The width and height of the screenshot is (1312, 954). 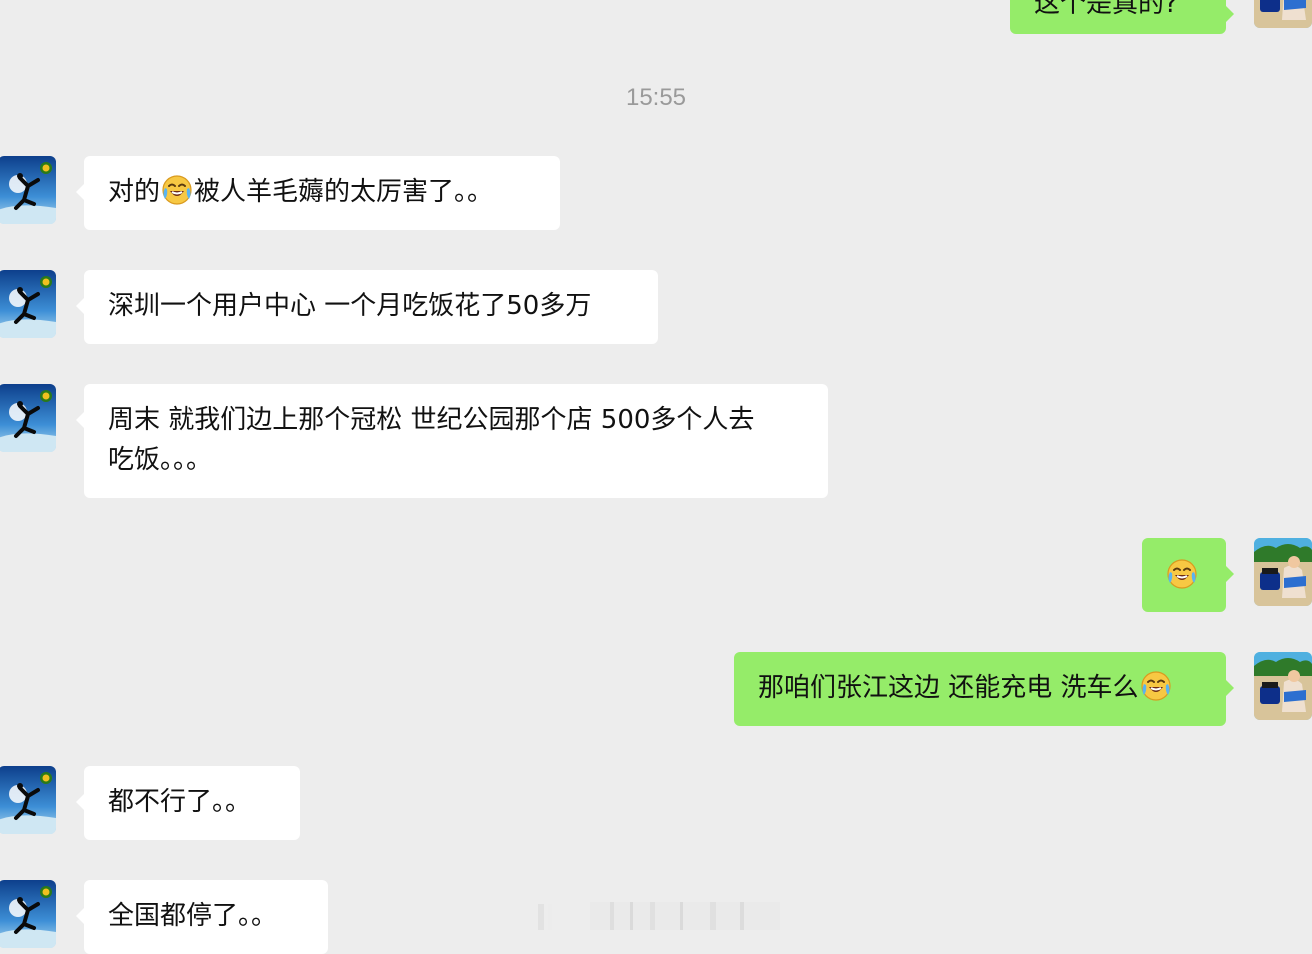 What do you see at coordinates (350, 306) in the screenshot?
I see `message-text: 深圳一个用户中心 一个月吃饭花了50多万` at bounding box center [350, 306].